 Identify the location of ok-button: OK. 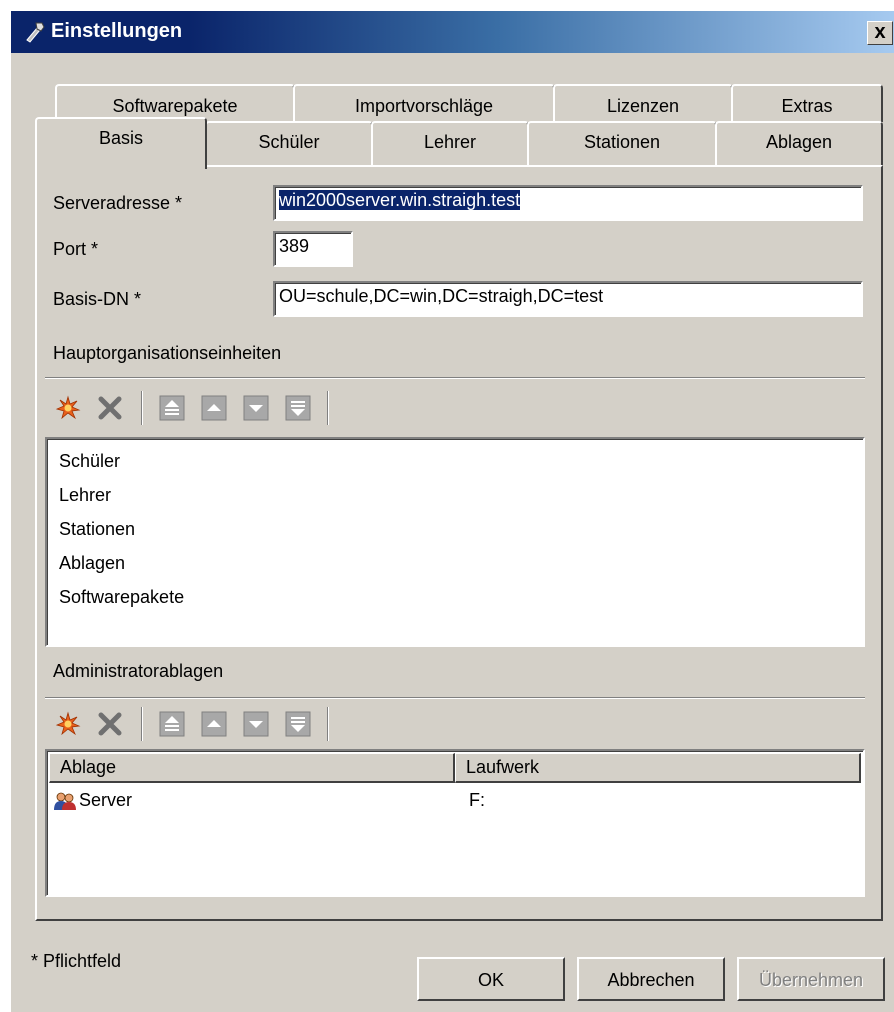
(491, 979).